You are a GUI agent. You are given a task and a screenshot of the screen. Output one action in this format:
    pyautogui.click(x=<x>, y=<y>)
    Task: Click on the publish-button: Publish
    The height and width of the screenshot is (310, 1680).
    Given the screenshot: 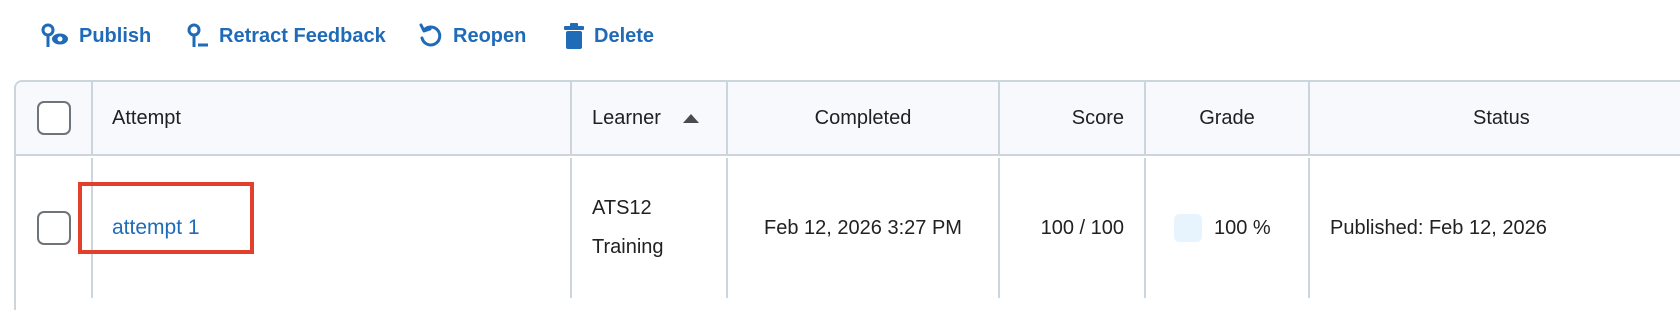 What is the action you would take?
    pyautogui.click(x=95, y=36)
    